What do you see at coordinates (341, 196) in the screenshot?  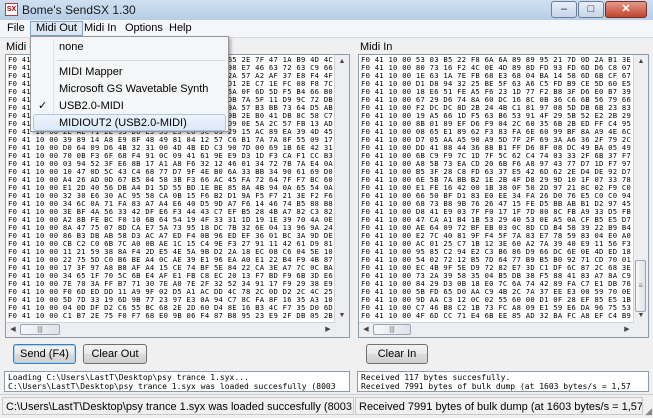 I see `midi-out-vertical-scrollbar: ▲ ▼` at bounding box center [341, 196].